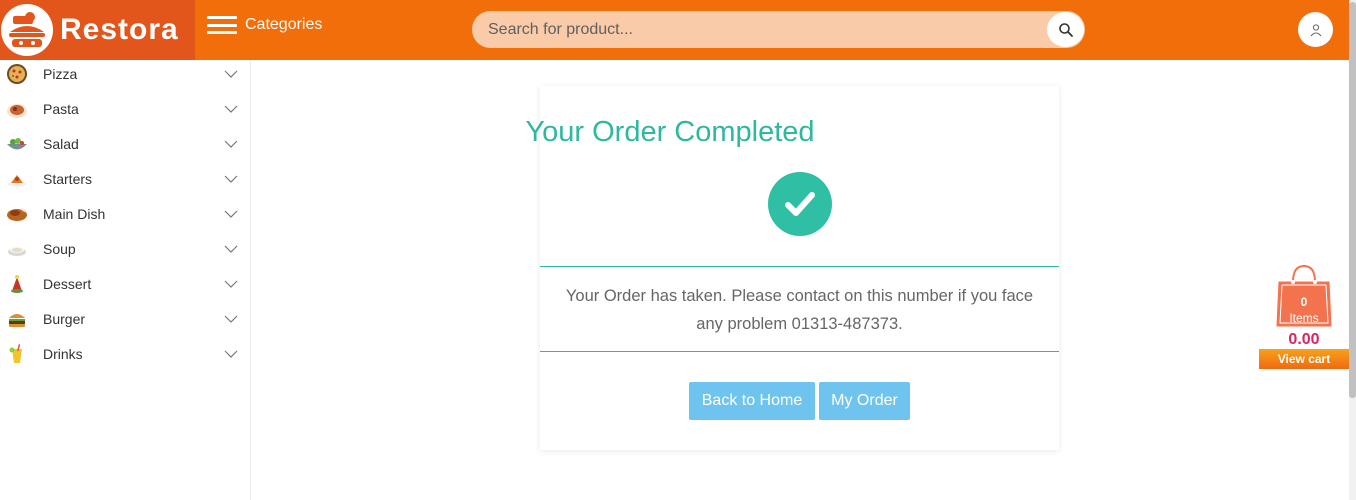  I want to click on sidebar-item-label: Main Dish, so click(74, 213).